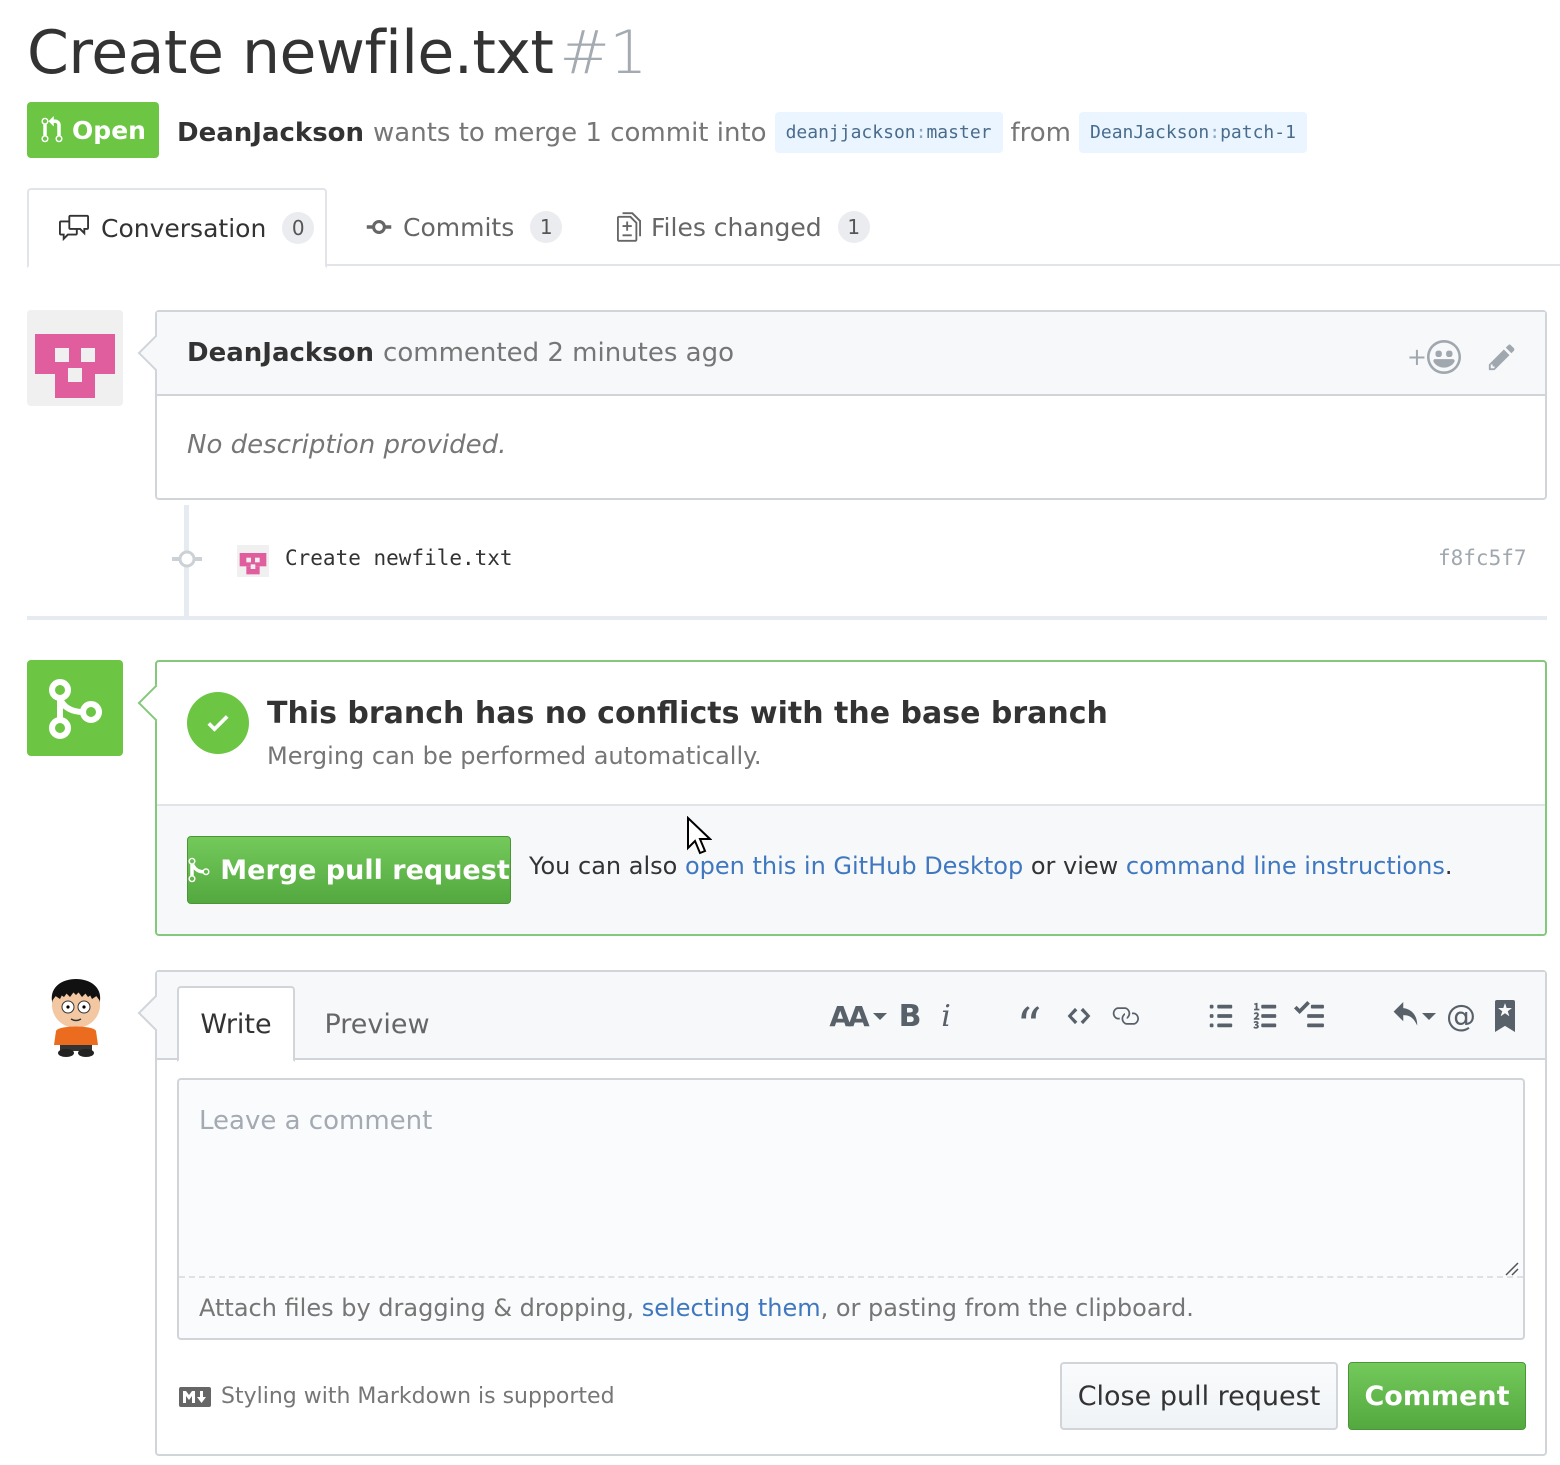 The width and height of the screenshot is (1560, 1465). I want to click on merge-status-icon, so click(75, 708).